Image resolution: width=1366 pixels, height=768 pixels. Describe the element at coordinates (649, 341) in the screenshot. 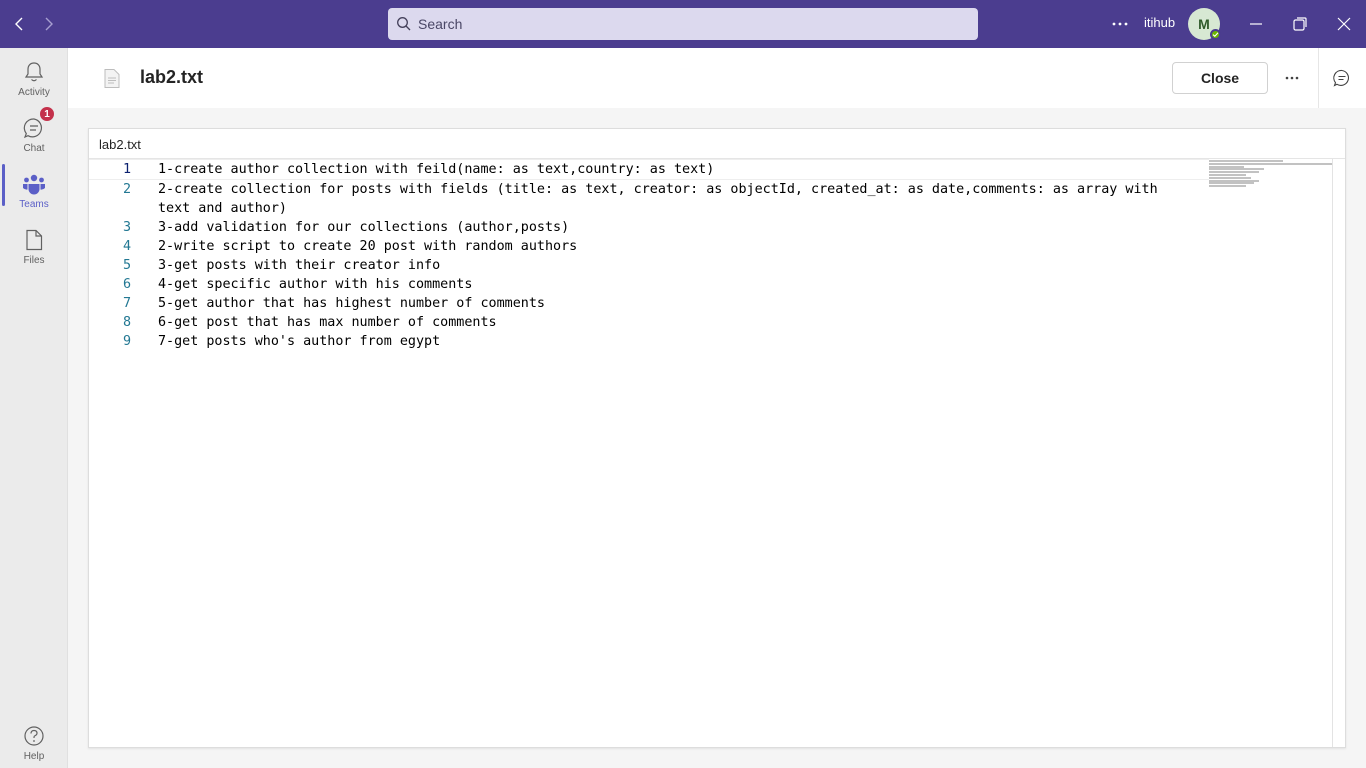

I see `code-line: 9 7-get posts who's author from egypt` at that location.